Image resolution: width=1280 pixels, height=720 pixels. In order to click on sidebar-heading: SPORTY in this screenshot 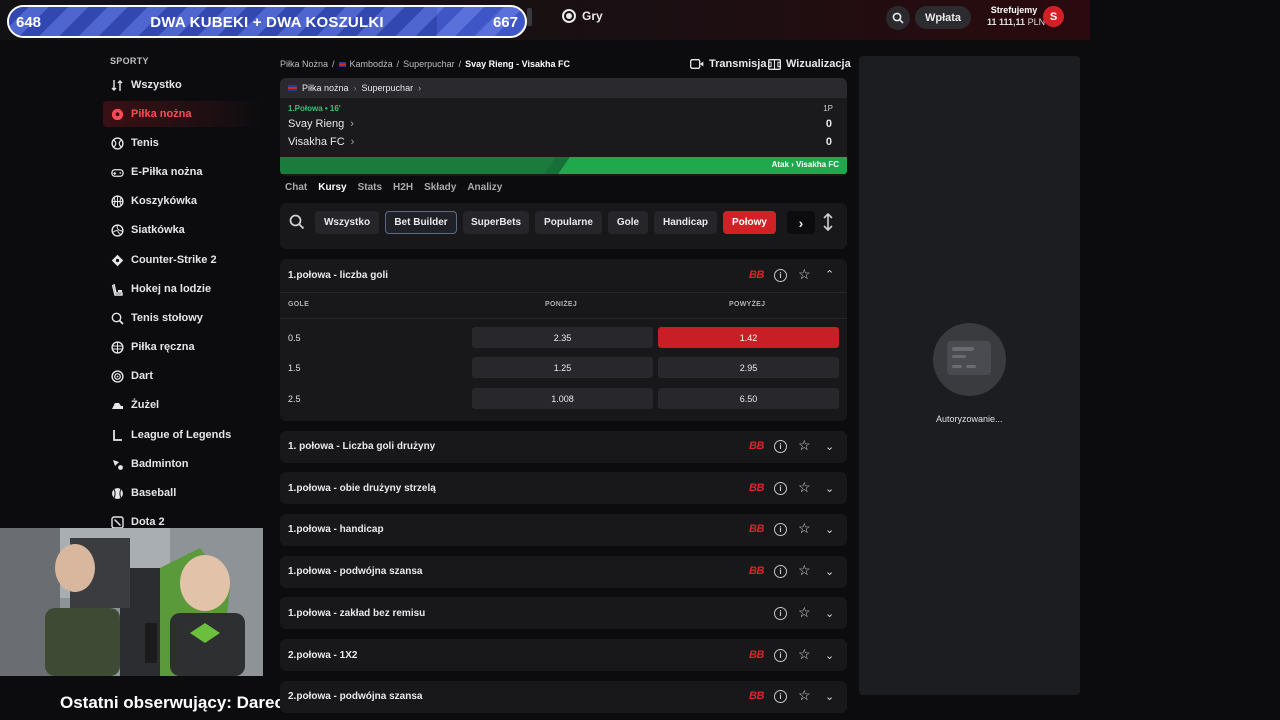, I will do `click(129, 61)`.